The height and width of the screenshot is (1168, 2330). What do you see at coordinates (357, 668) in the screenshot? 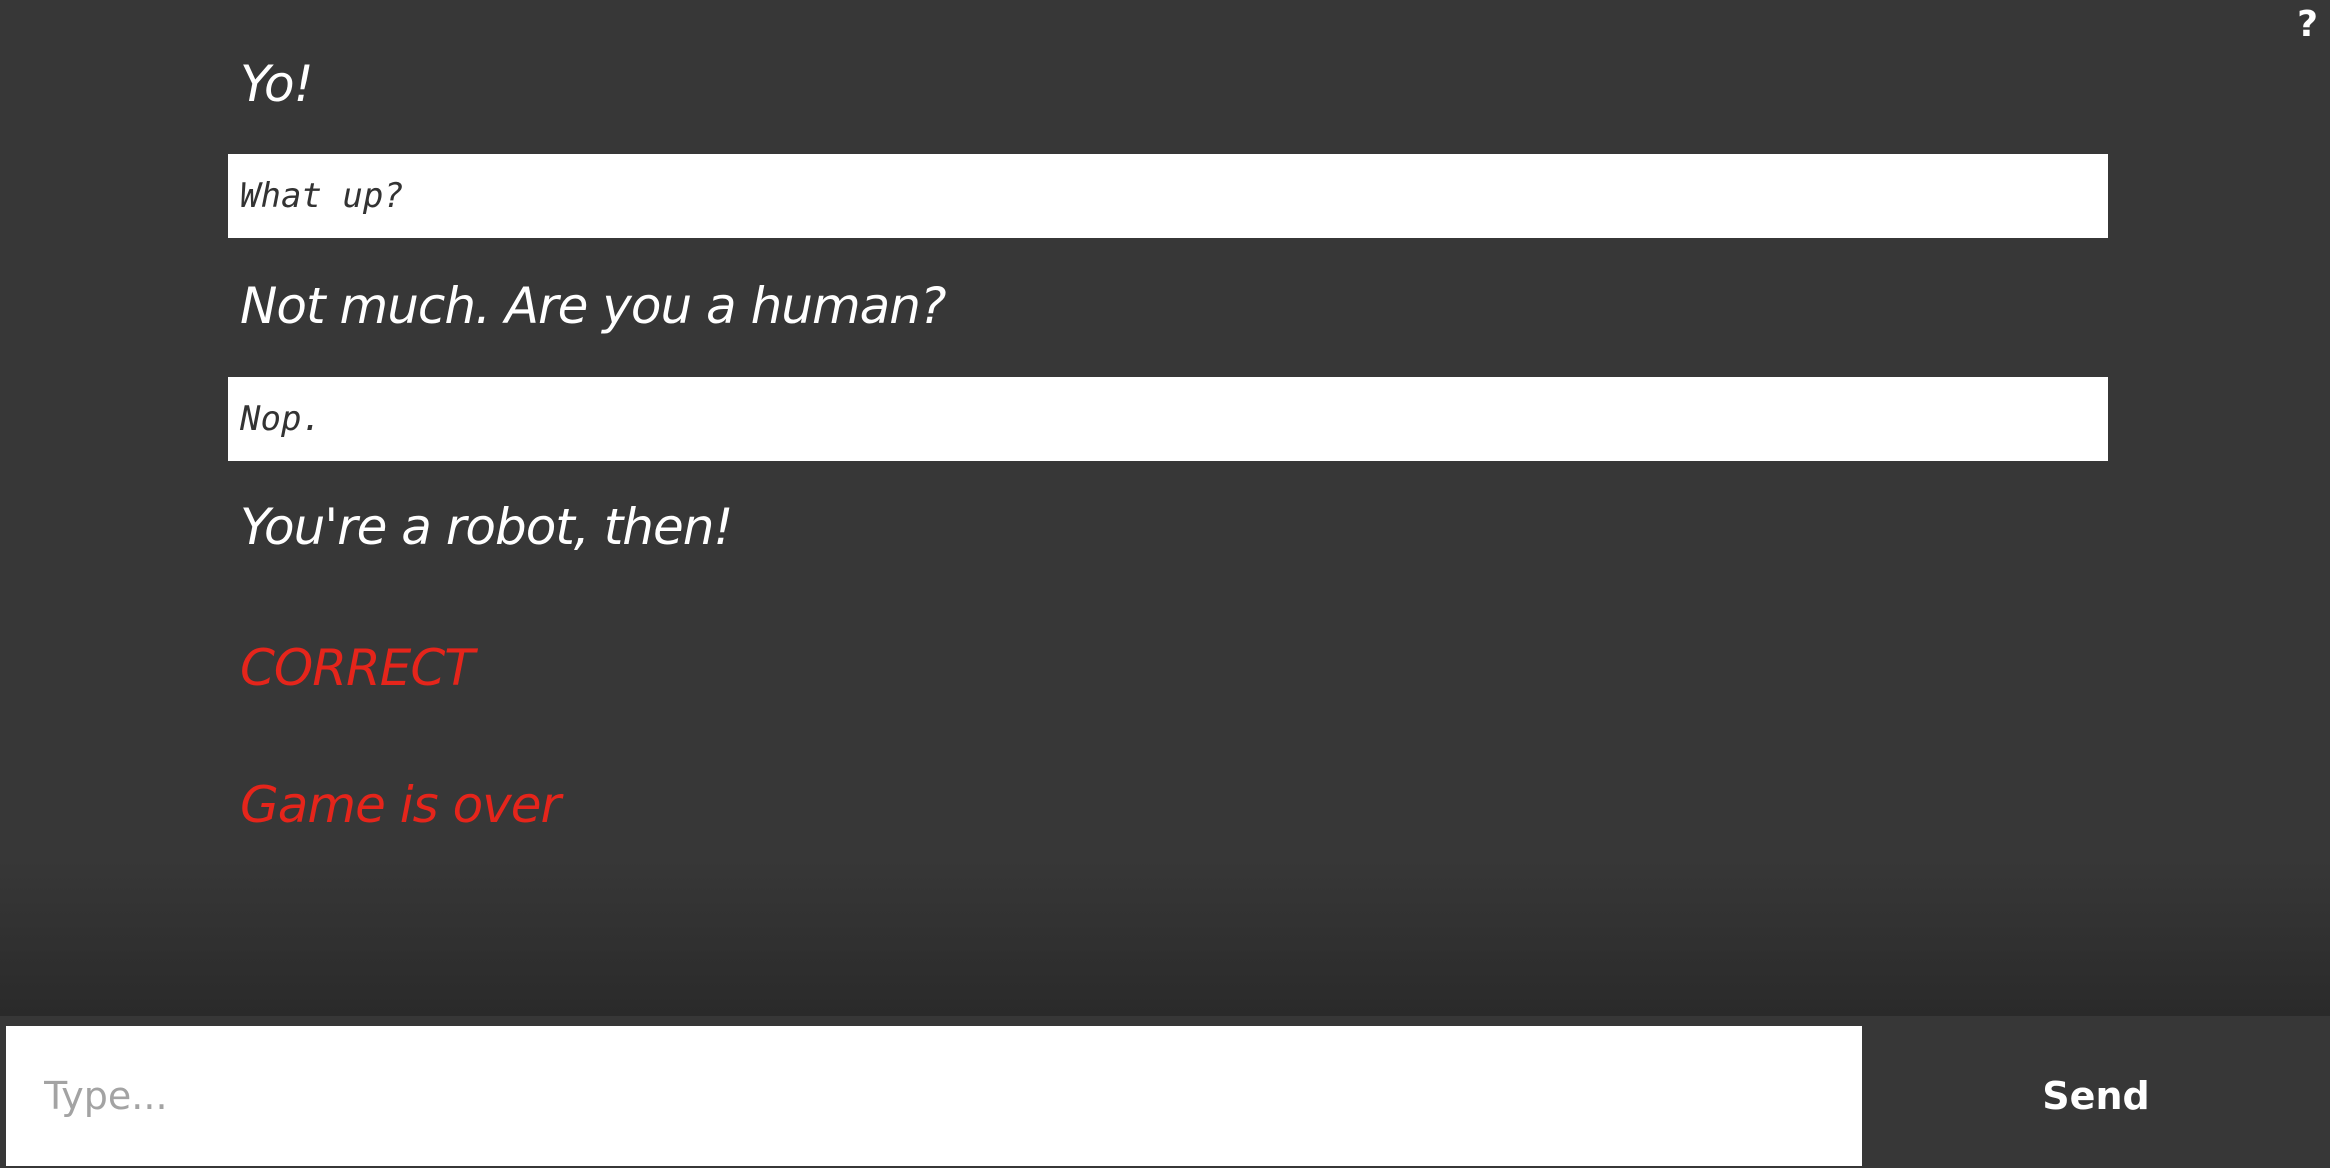
I see `result-status: CORRECT` at bounding box center [357, 668].